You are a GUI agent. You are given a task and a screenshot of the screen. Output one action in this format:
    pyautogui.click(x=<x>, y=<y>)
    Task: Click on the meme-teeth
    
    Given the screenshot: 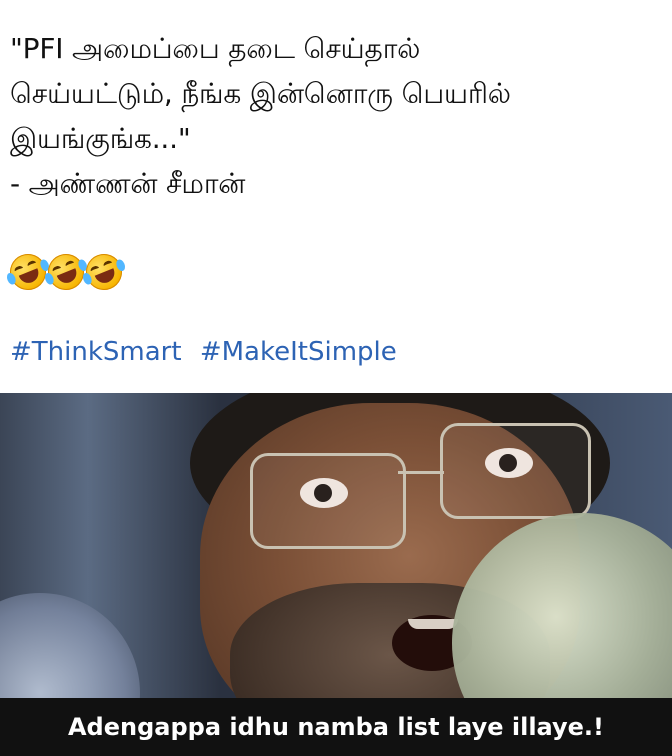 What is the action you would take?
    pyautogui.click(x=433, y=624)
    